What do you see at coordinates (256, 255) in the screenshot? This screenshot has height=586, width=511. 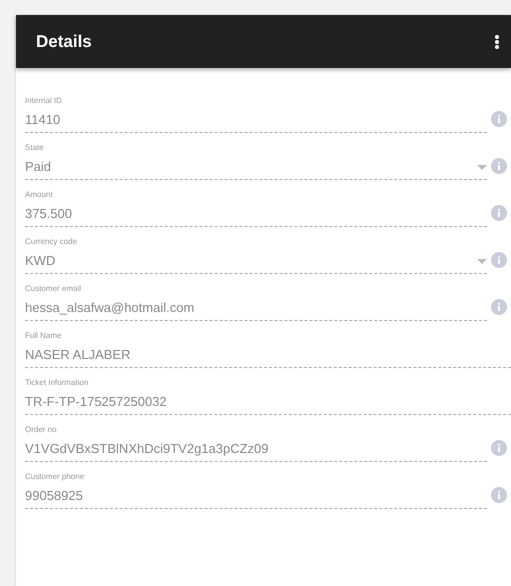 I see `form-field: Currency code KWD` at bounding box center [256, 255].